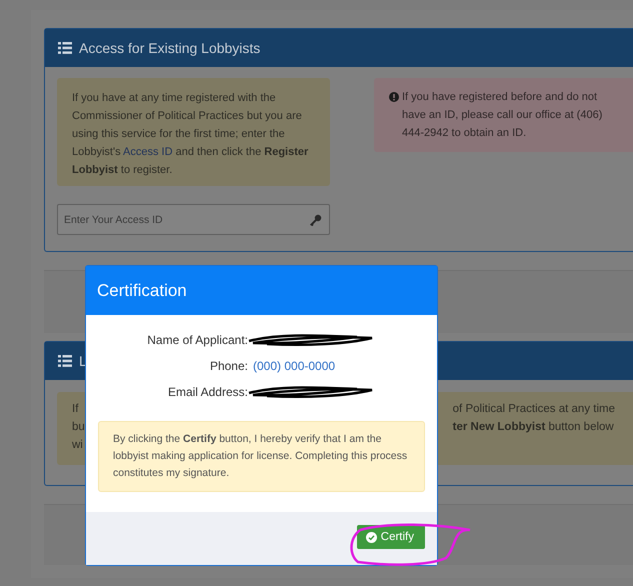 This screenshot has width=633, height=586. What do you see at coordinates (169, 48) in the screenshot?
I see `panel-title: Access for Existing Lobbyists` at bounding box center [169, 48].